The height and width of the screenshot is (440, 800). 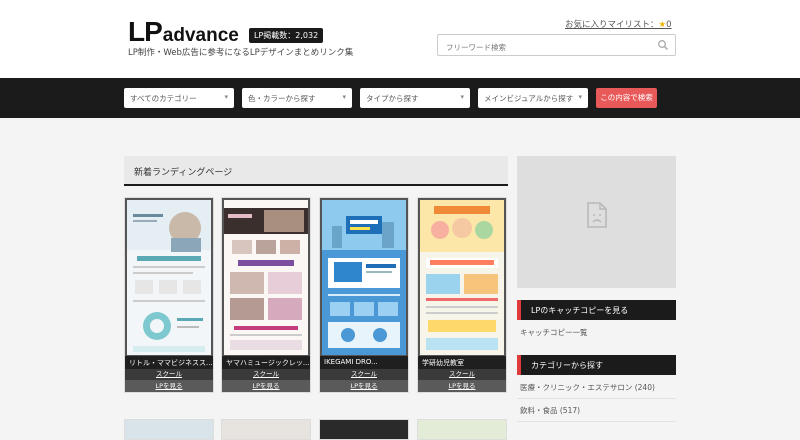 What do you see at coordinates (596, 387) in the screenshot?
I see `sidebar-category-item: 医療・クリニック・エステサロン (240)` at bounding box center [596, 387].